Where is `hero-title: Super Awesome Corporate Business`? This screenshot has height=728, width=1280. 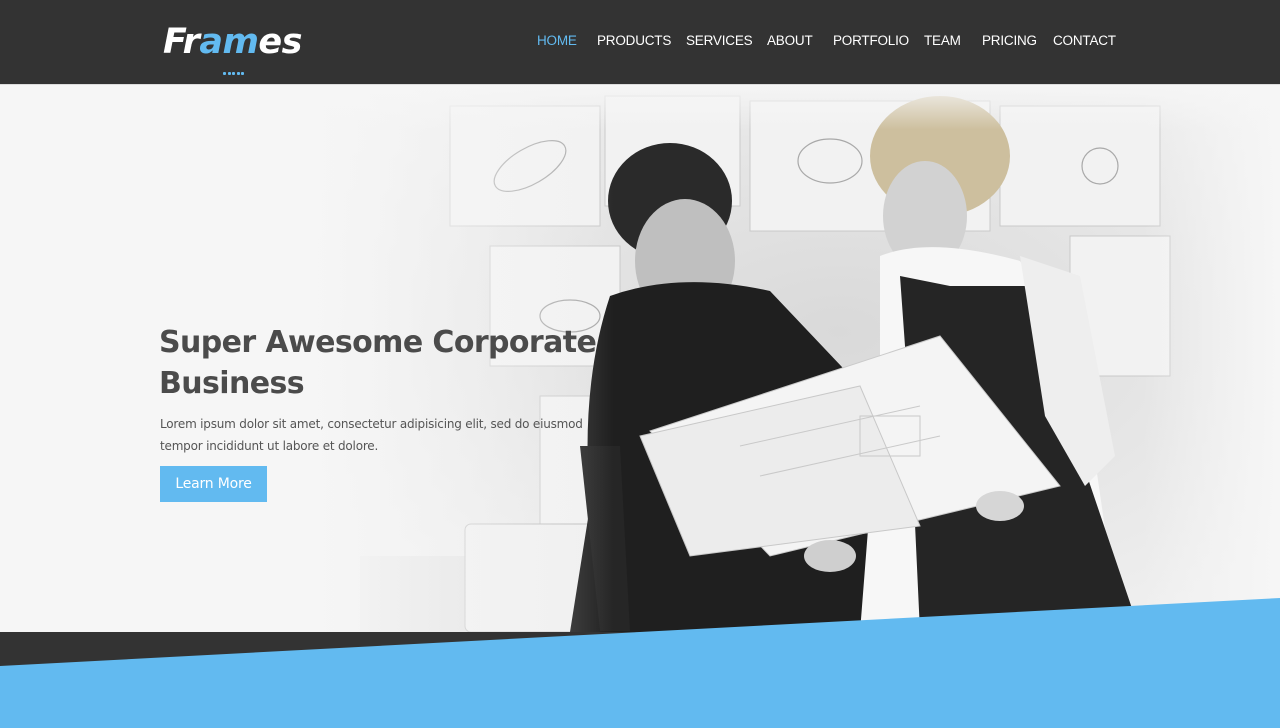 hero-title: Super Awesome Corporate Business is located at coordinates (378, 363).